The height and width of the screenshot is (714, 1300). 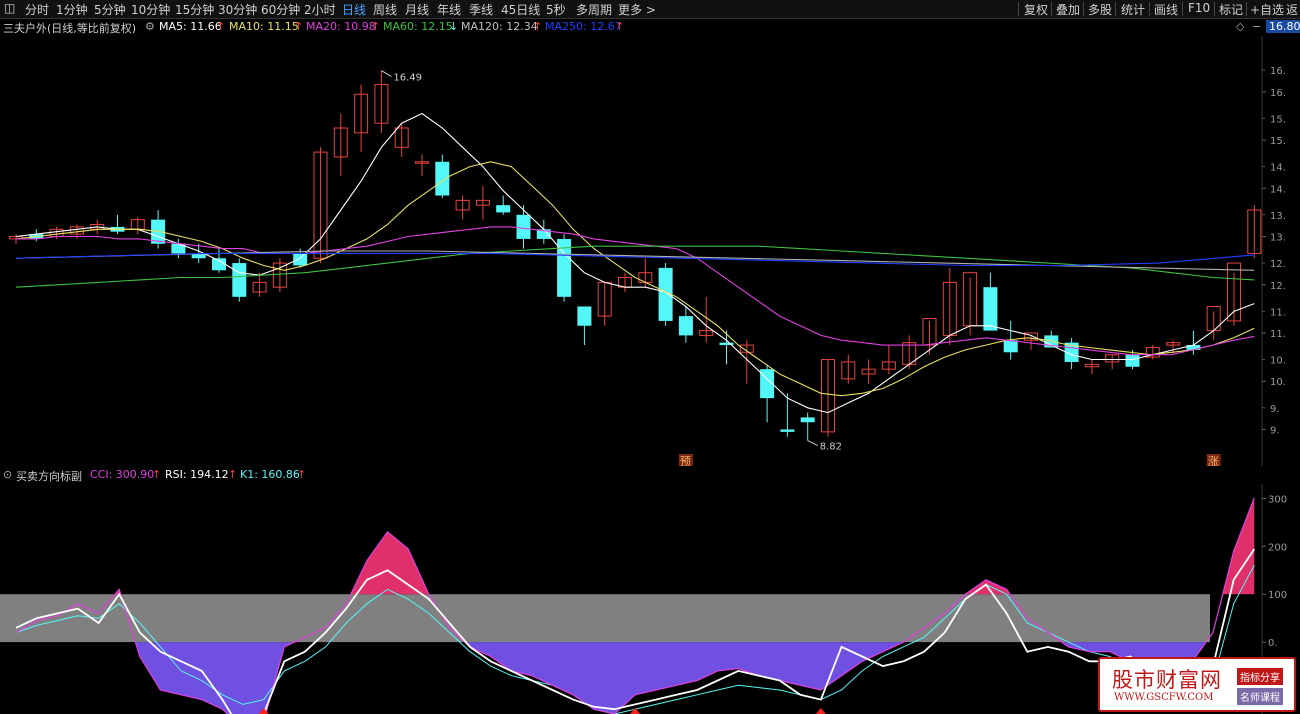 What do you see at coordinates (1068, 9) in the screenshot?
I see `overlay-button: 叠加` at bounding box center [1068, 9].